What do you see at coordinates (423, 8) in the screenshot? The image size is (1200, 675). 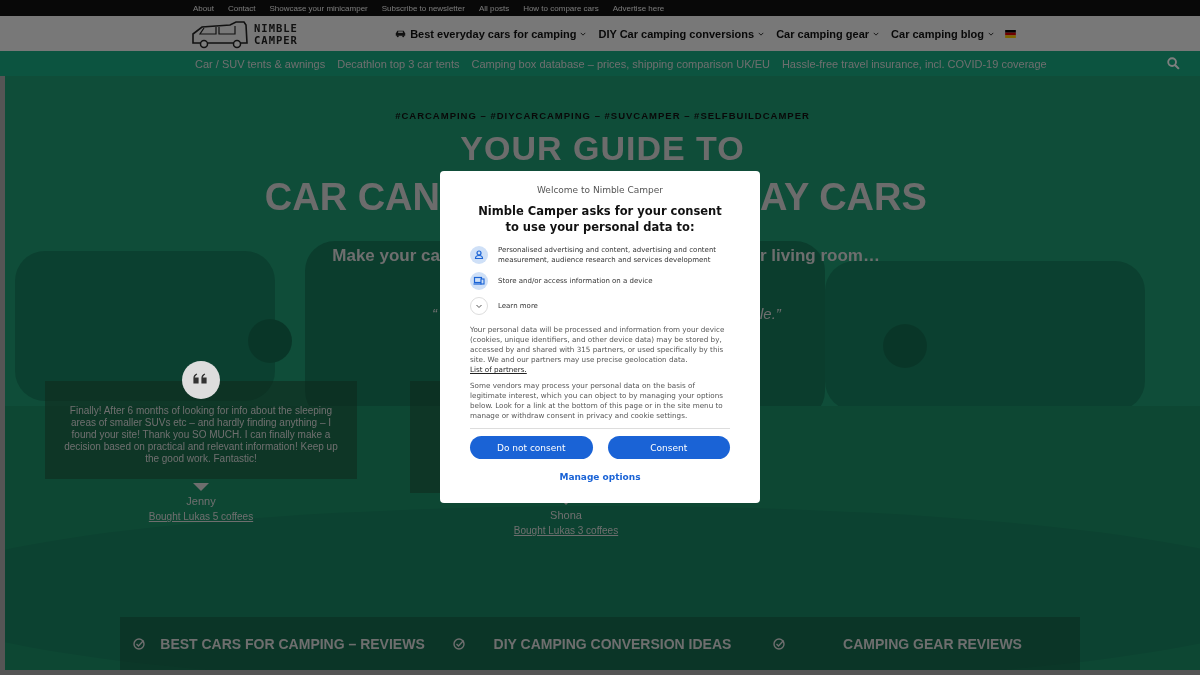 I see `top-link: Subscribe to newsletter` at bounding box center [423, 8].